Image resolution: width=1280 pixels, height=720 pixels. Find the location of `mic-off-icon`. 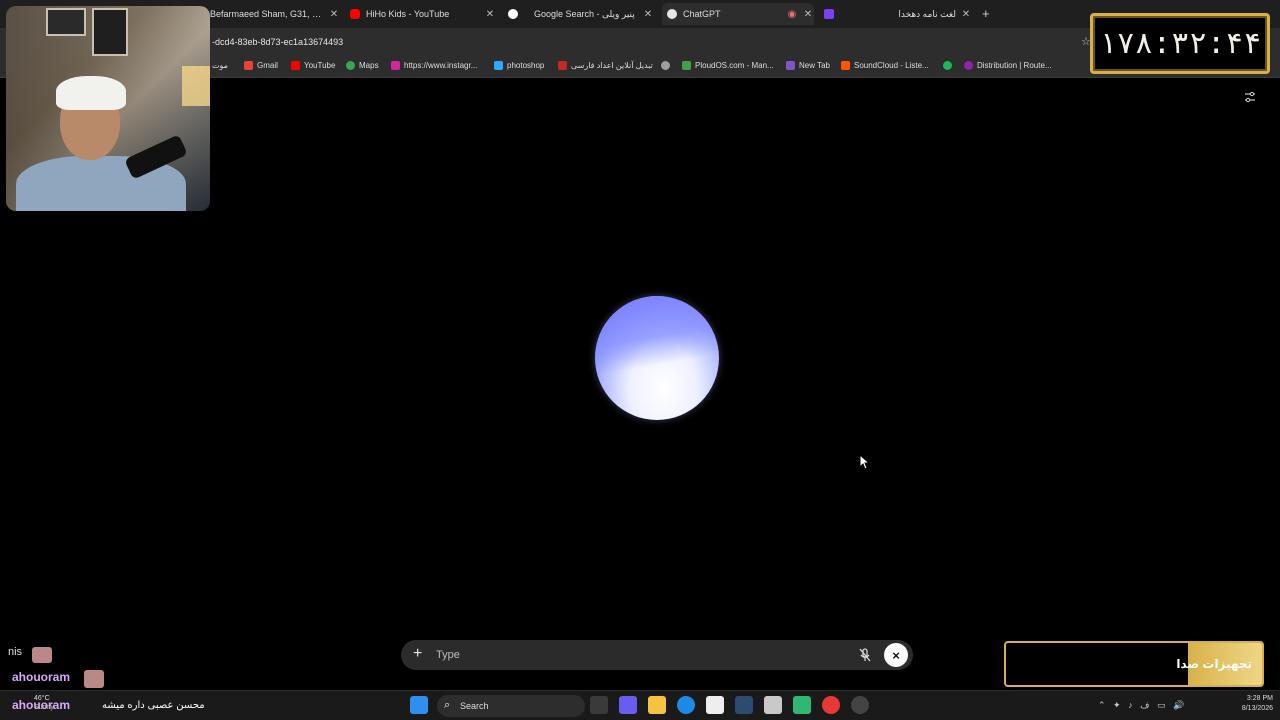

mic-off-icon is located at coordinates (865, 655).